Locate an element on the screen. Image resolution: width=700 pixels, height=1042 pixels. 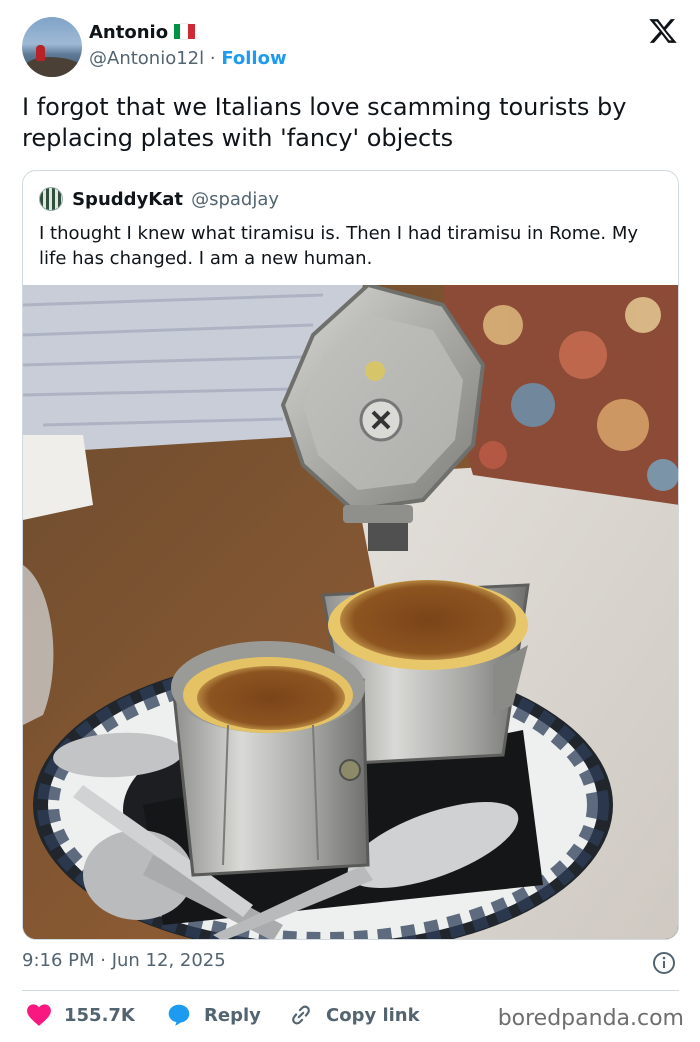
tweet-timestamp: 9:16 PM · Jun 12, 2025 is located at coordinates (124, 960).